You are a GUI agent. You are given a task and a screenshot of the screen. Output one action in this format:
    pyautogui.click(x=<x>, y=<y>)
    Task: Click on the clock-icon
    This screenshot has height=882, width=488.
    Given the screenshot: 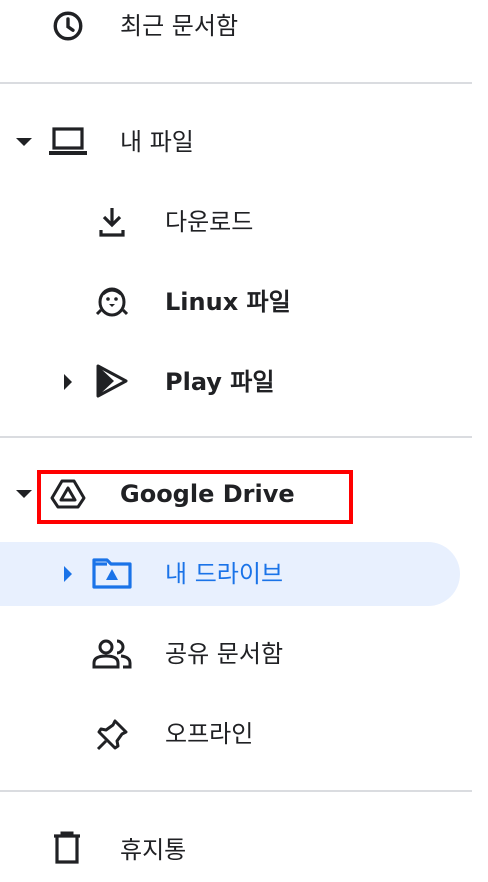 What is the action you would take?
    pyautogui.click(x=68, y=26)
    